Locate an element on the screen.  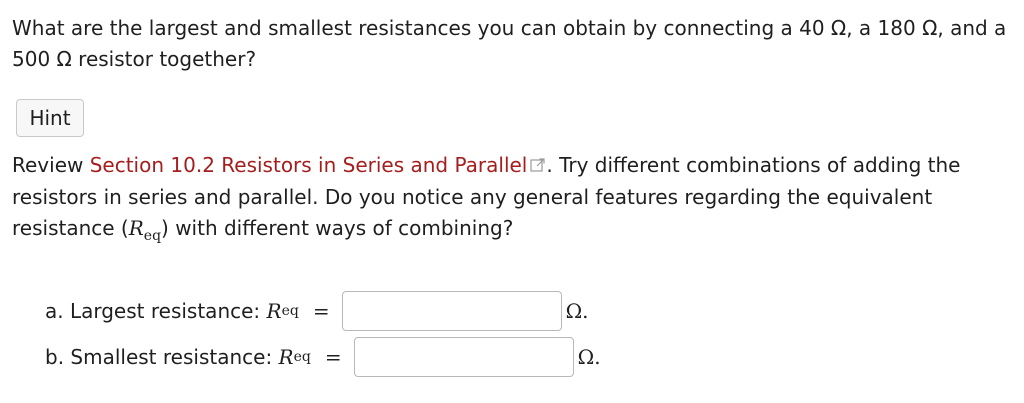
part-a-unit: Ω. is located at coordinates (577, 311).